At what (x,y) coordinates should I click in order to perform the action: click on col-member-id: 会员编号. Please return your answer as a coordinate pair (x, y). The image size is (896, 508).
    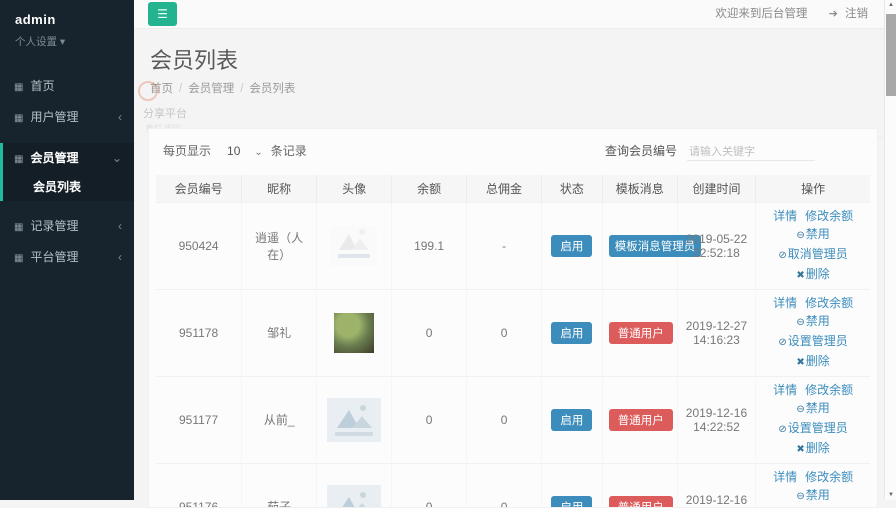
    Looking at the image, I should click on (199, 188).